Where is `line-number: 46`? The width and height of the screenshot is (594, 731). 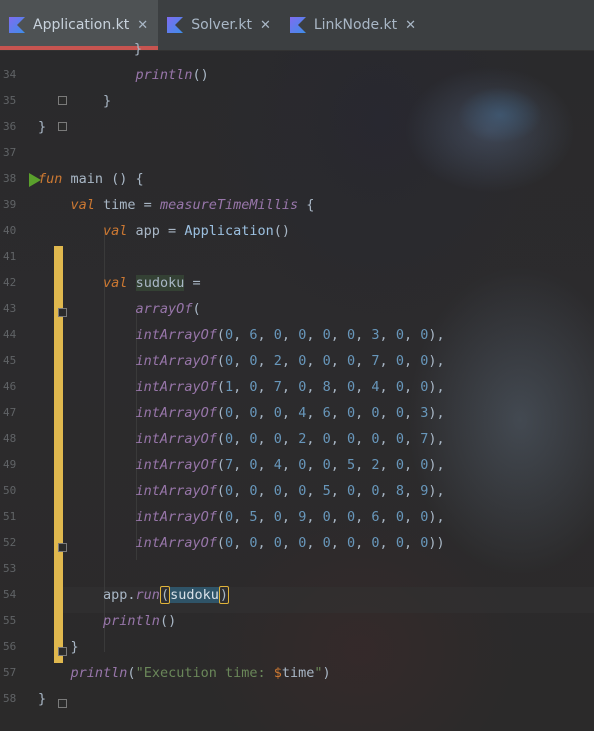
line-number: 46 is located at coordinates (10, 386).